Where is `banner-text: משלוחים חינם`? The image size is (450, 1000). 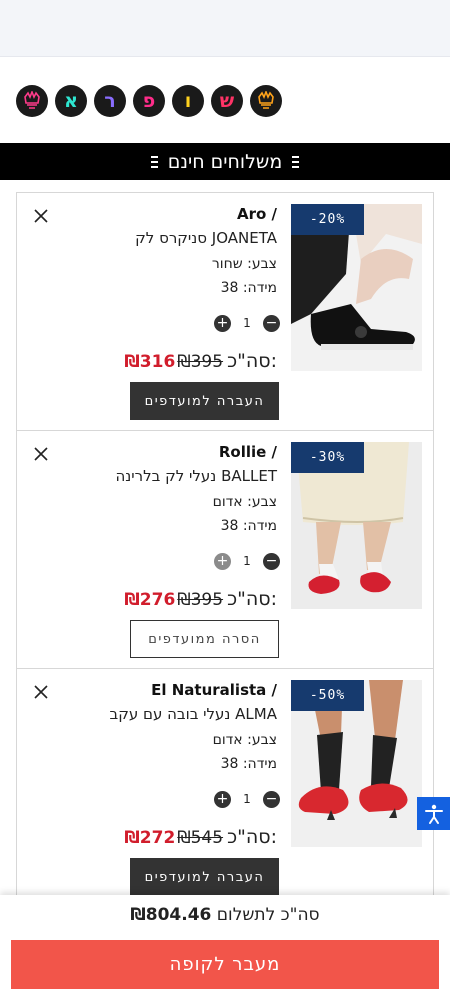
banner-text: משלוחים חינם is located at coordinates (225, 161).